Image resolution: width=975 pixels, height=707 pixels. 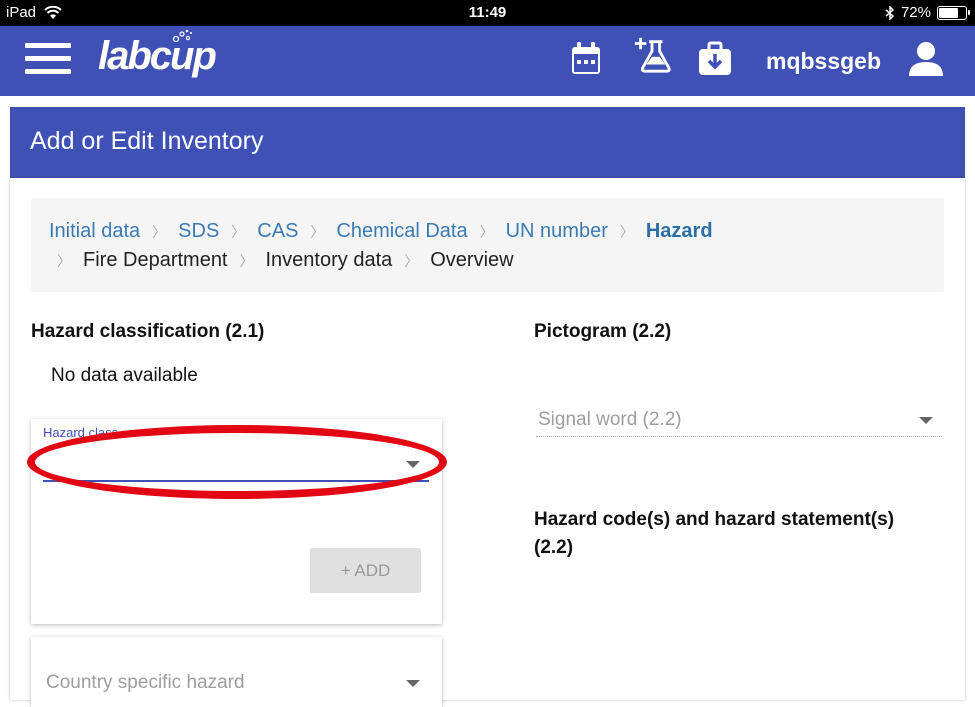 I want to click on breadcrumb-sds: SDS, so click(x=198, y=231).